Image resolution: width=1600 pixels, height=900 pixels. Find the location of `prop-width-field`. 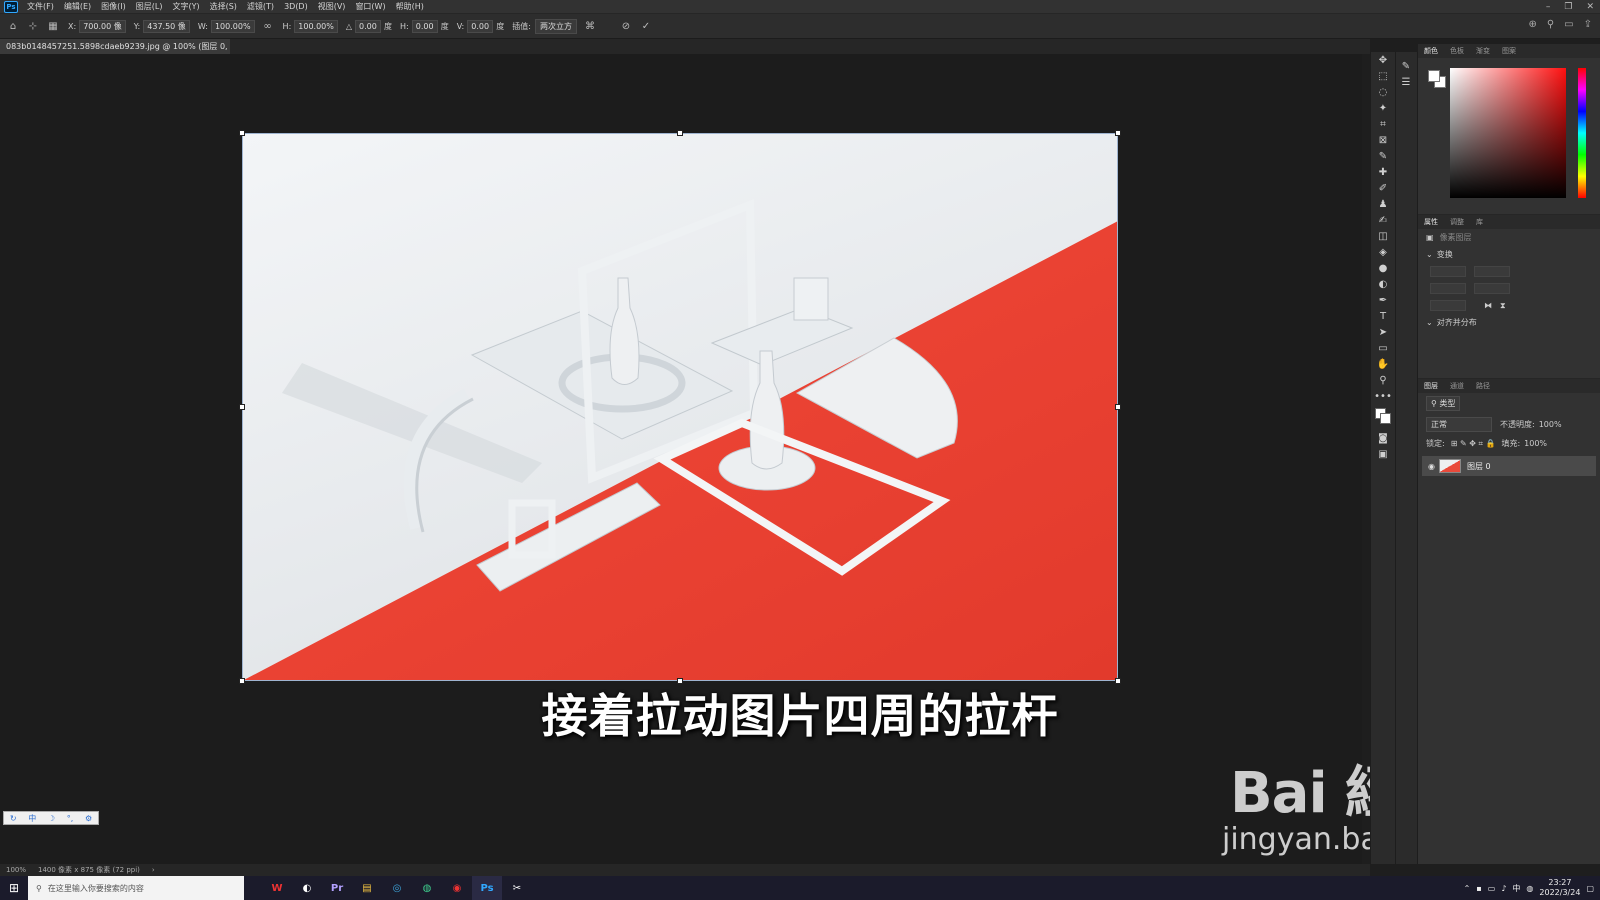

prop-width-field is located at coordinates (1448, 271).